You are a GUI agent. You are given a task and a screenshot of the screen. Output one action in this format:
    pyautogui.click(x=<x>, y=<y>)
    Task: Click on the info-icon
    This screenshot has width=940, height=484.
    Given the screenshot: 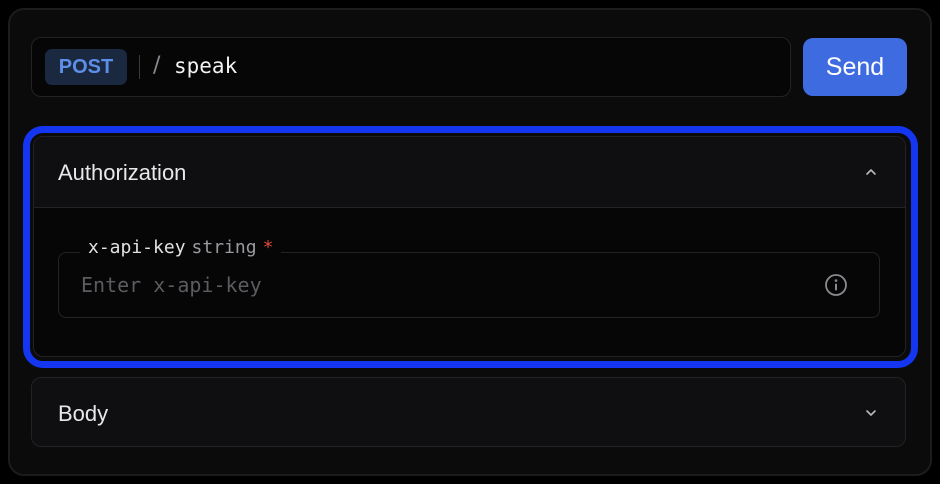 What is the action you would take?
    pyautogui.click(x=836, y=285)
    